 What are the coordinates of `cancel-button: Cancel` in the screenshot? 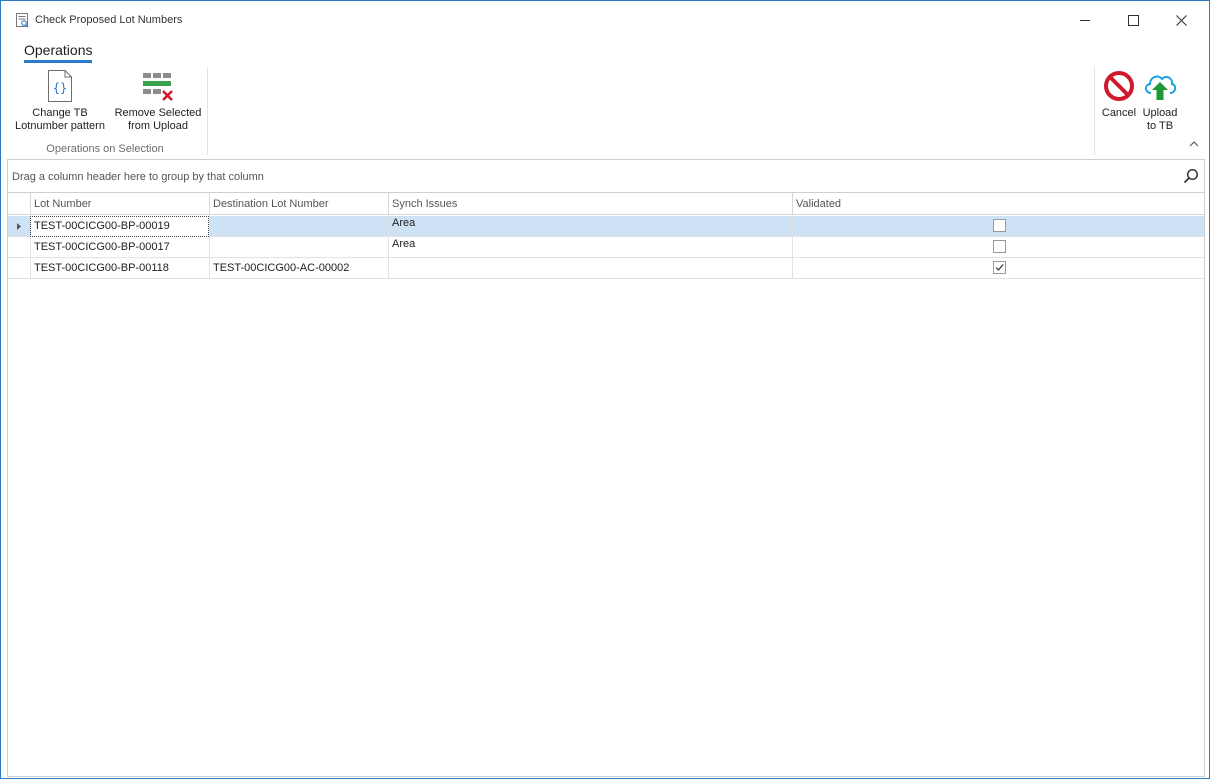 It's located at (1119, 94).